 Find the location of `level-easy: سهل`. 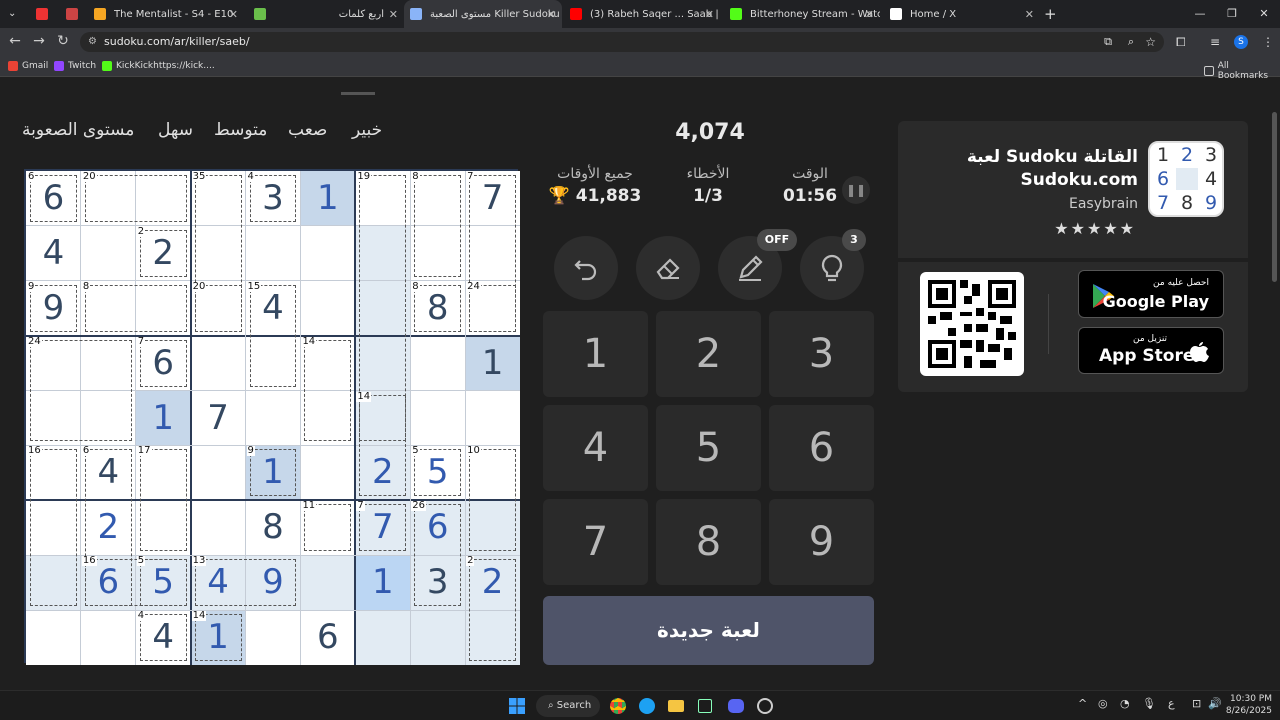

level-easy: سهل is located at coordinates (175, 130).